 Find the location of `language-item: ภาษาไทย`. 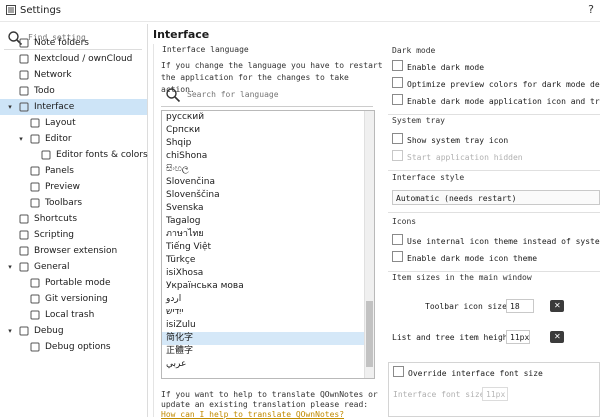

language-item: ภาษาไทย is located at coordinates (268, 234).